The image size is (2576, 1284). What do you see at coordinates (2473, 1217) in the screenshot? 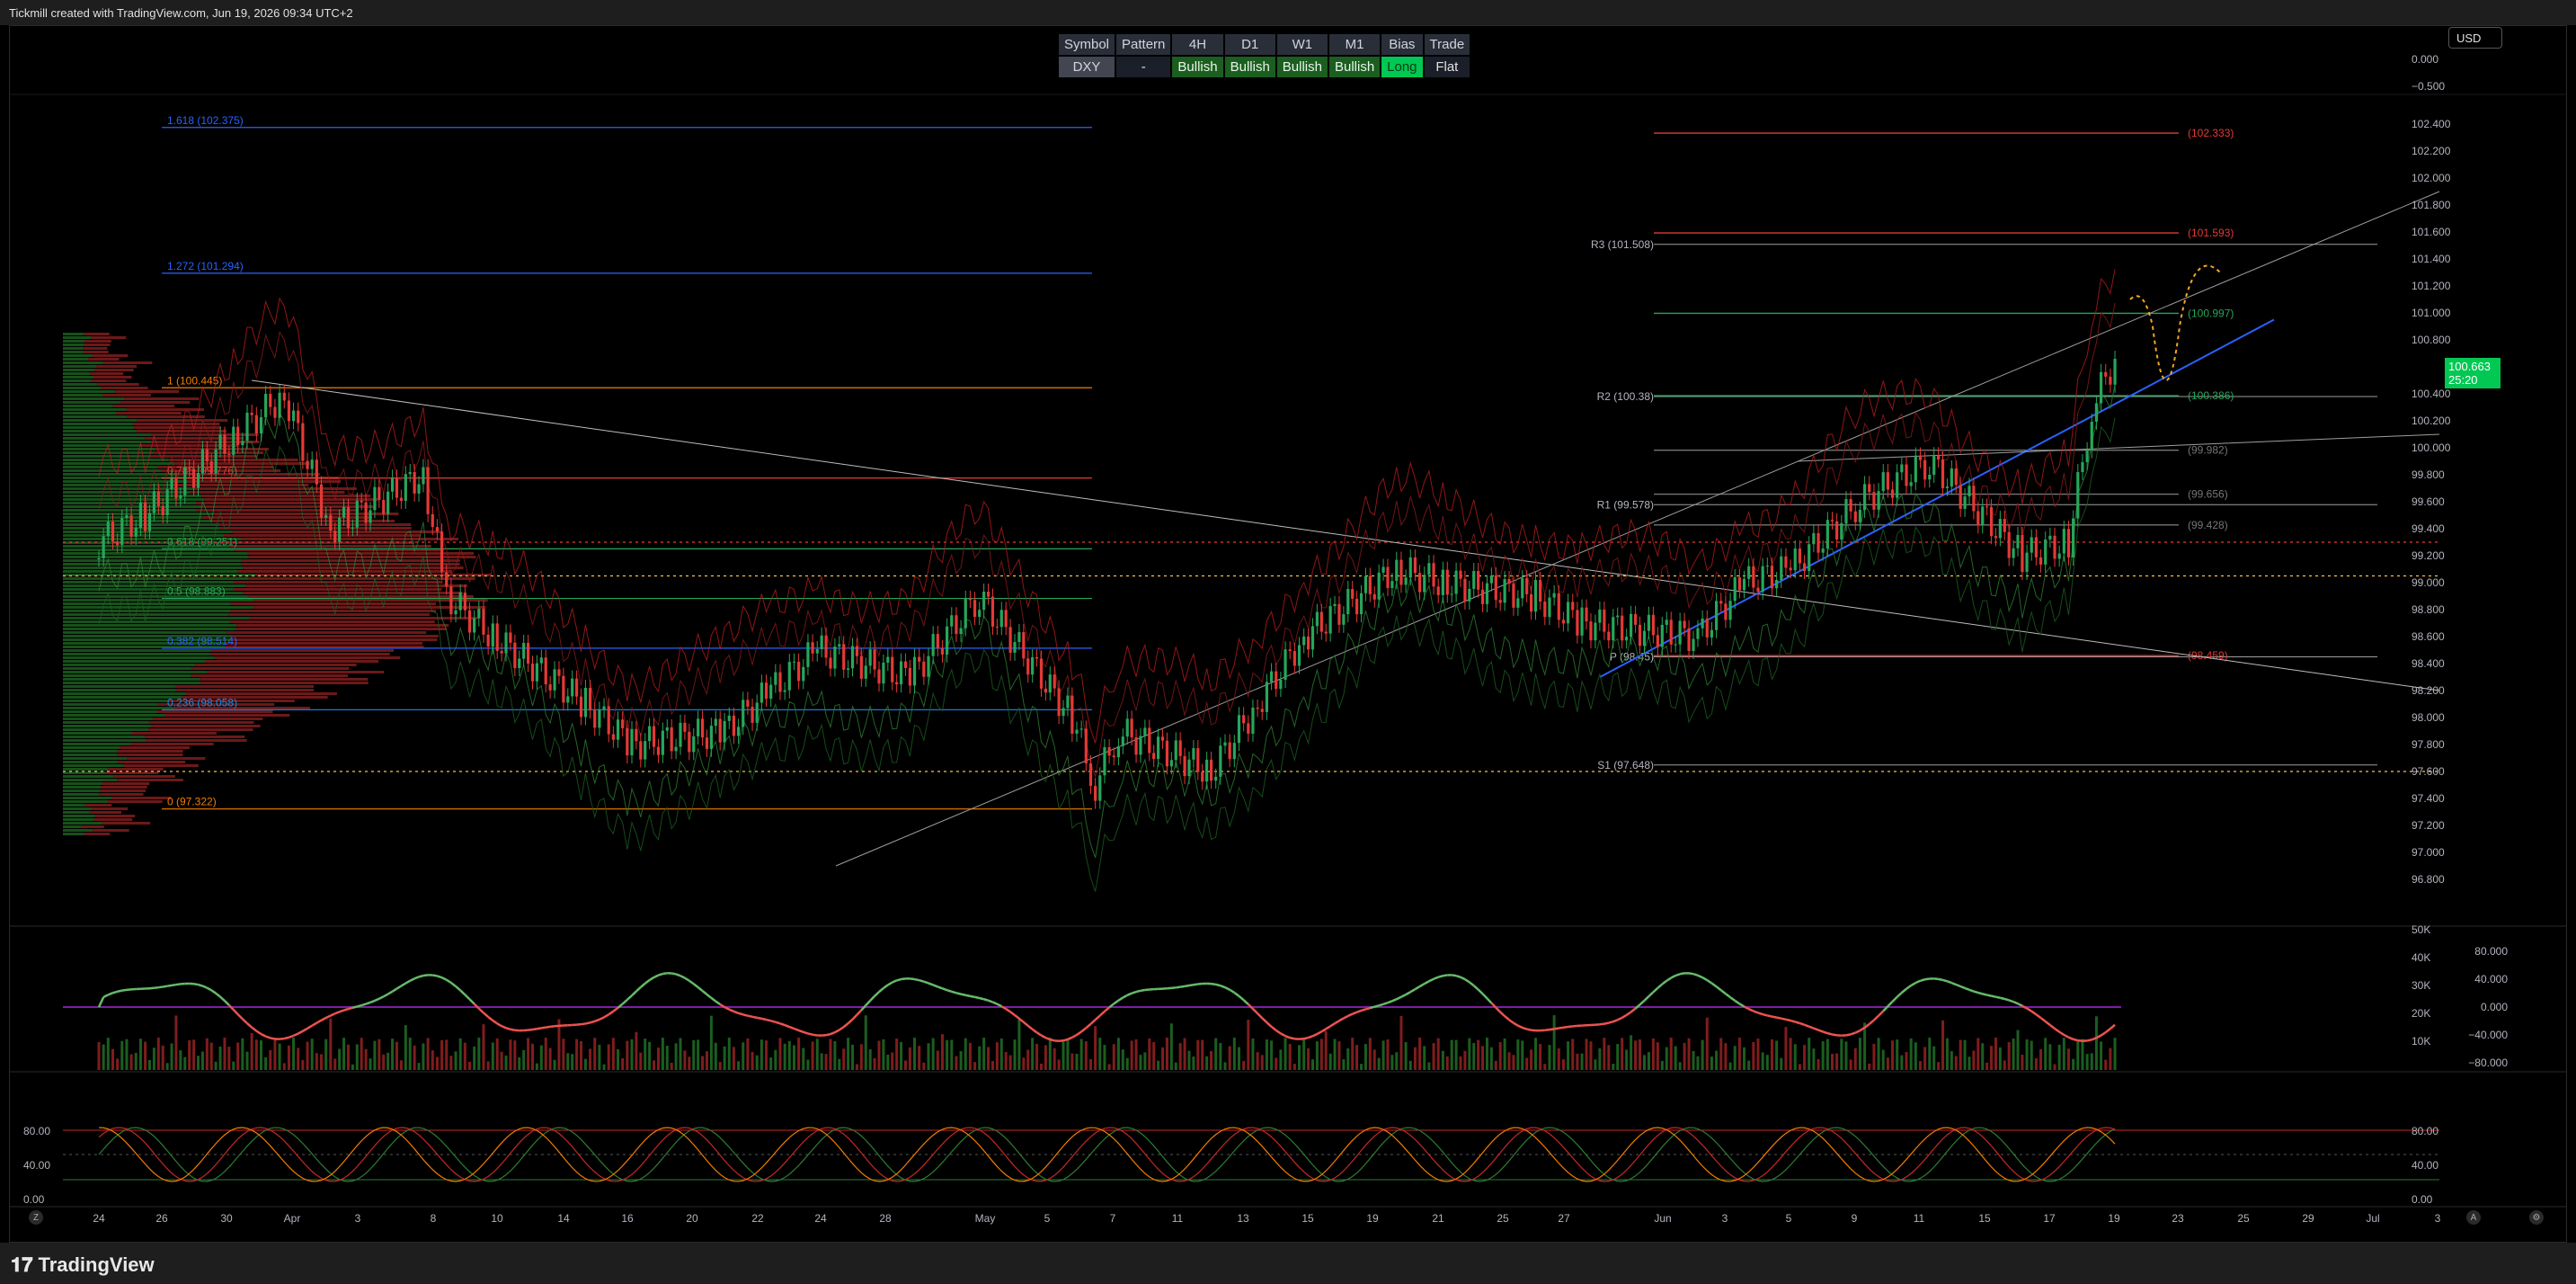
I see `auto-scale-icon: A` at bounding box center [2473, 1217].